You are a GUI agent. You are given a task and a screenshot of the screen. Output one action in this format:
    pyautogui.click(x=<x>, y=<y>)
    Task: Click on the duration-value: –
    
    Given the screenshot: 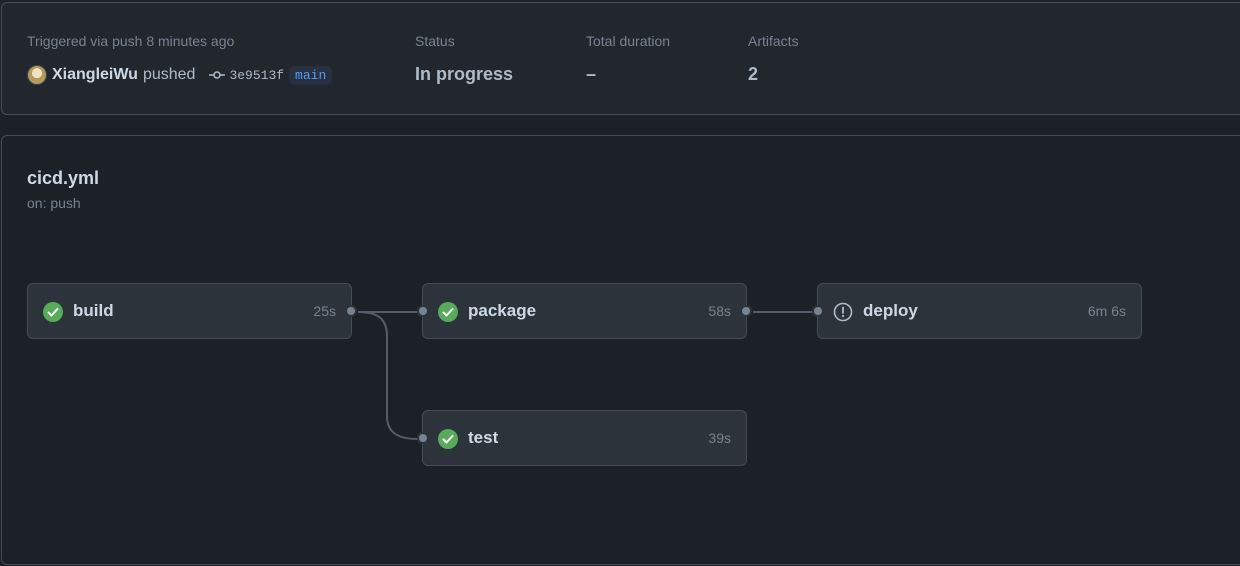 What is the action you would take?
    pyautogui.click(x=591, y=74)
    